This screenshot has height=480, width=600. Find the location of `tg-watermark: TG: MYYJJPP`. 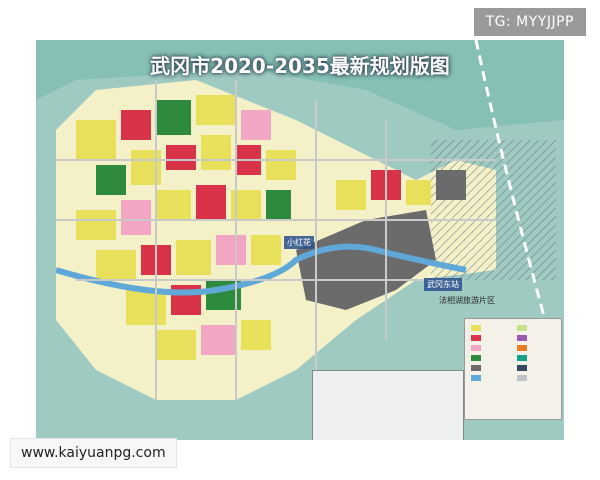

tg-watermark: TG: MYYJJPP is located at coordinates (529, 22).